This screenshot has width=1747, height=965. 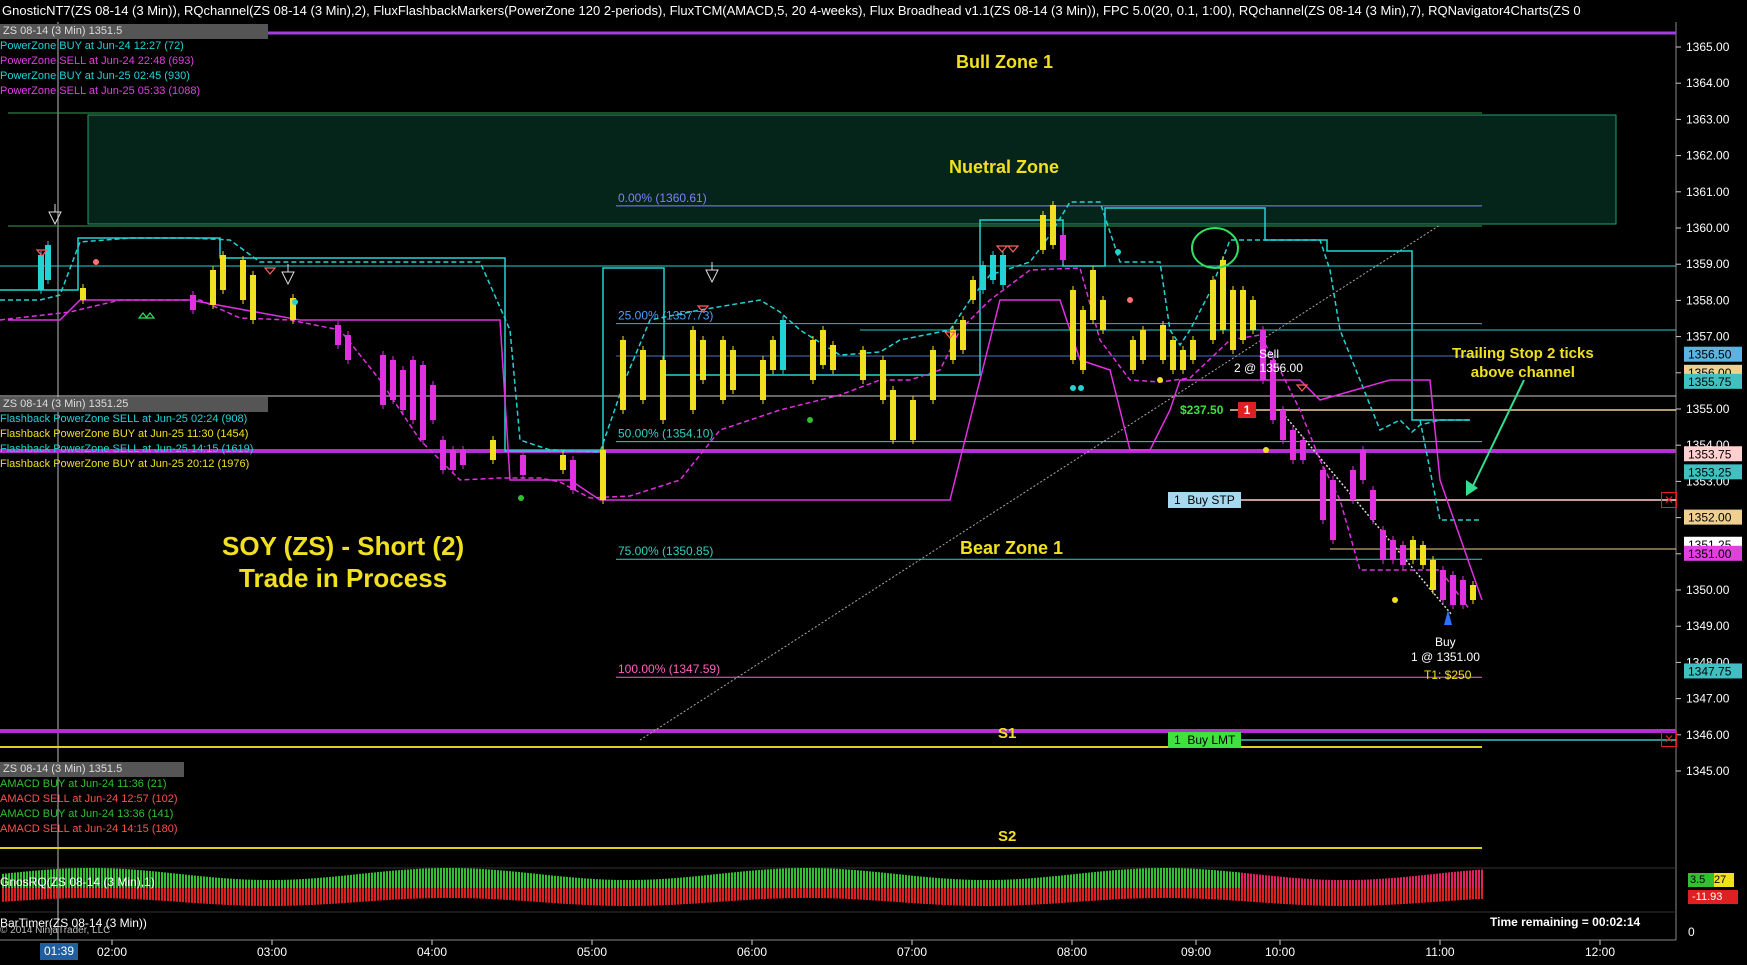 I want to click on cancel-stop-x-icon: ✕, so click(x=1669, y=500).